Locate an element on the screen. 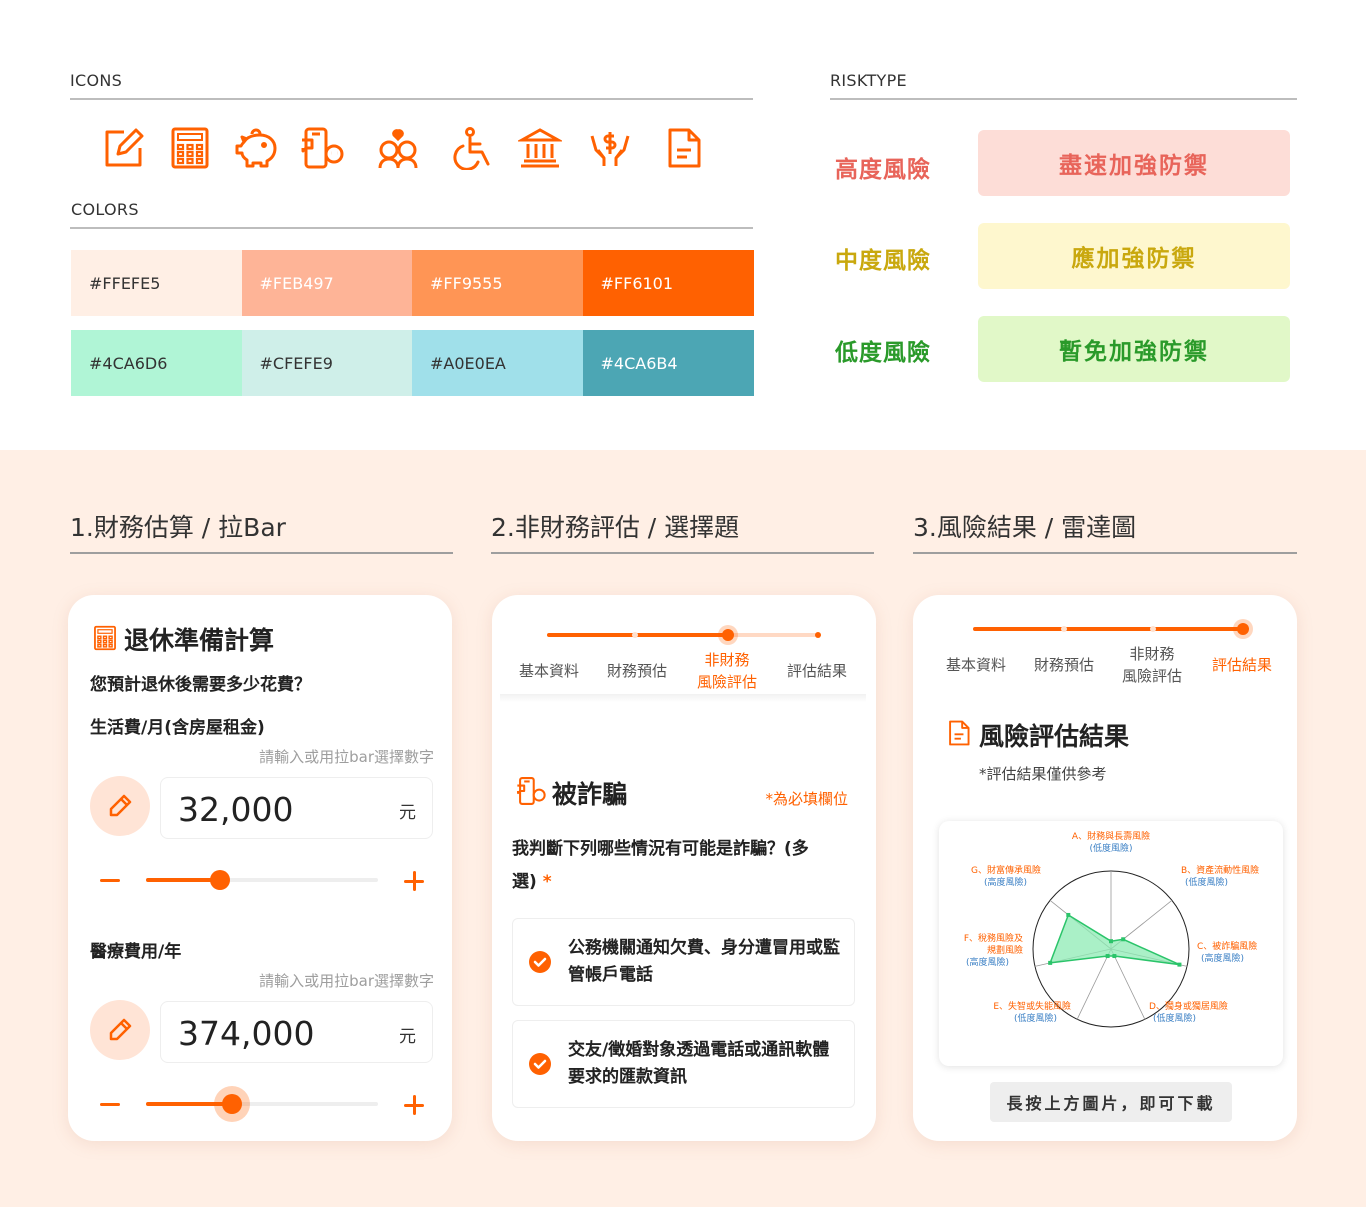 The width and height of the screenshot is (1366, 1207). icons-divider is located at coordinates (411, 99).